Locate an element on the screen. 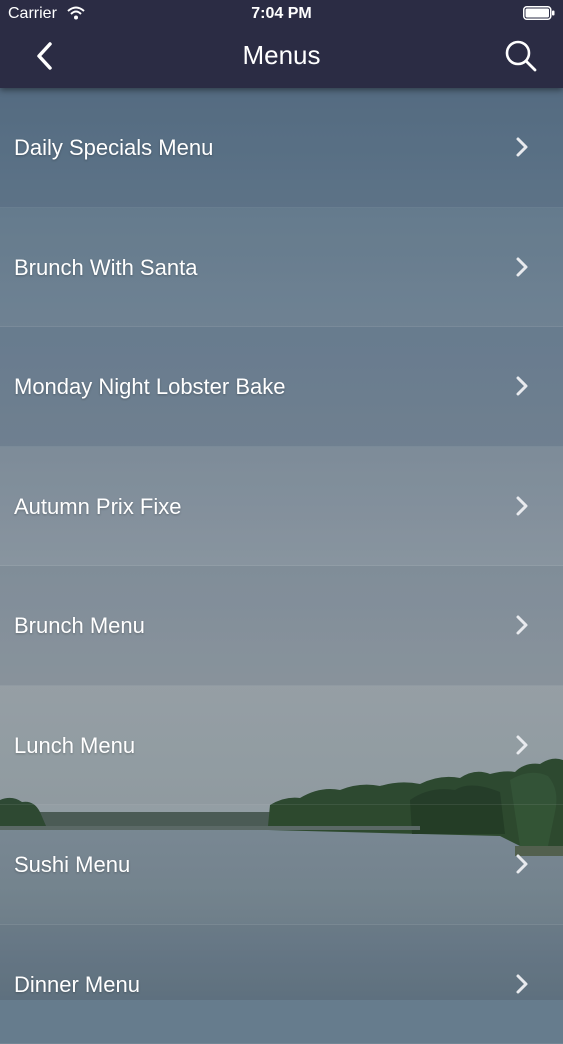  status-bar: Carrier 7:04 PM is located at coordinates (281, 14).